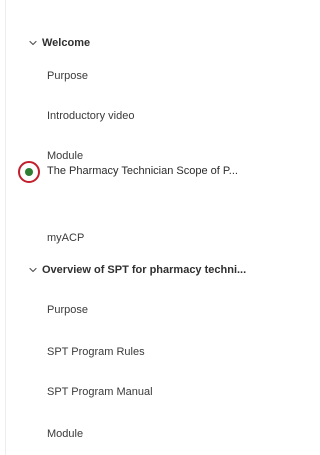 The image size is (320, 455). Describe the element at coordinates (147, 434) in the screenshot. I see `outline-item-module: Module` at that location.